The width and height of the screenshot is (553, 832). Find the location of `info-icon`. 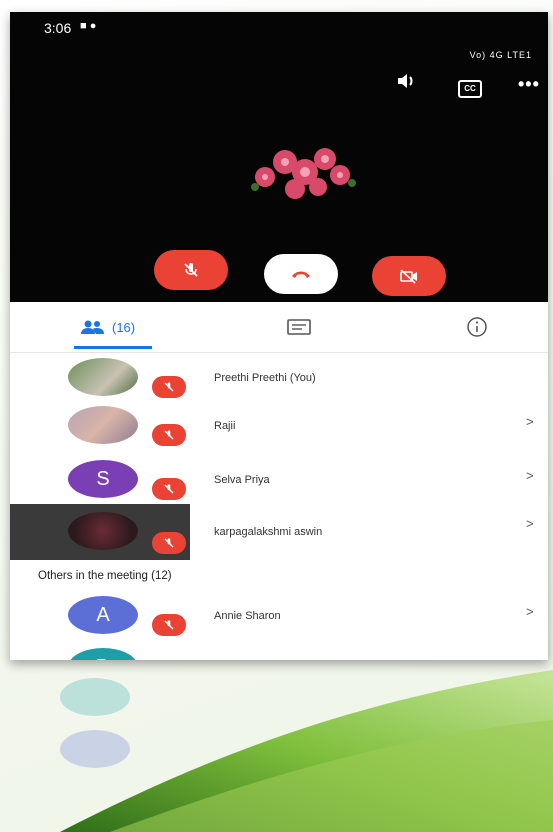

info-icon is located at coordinates (477, 327).